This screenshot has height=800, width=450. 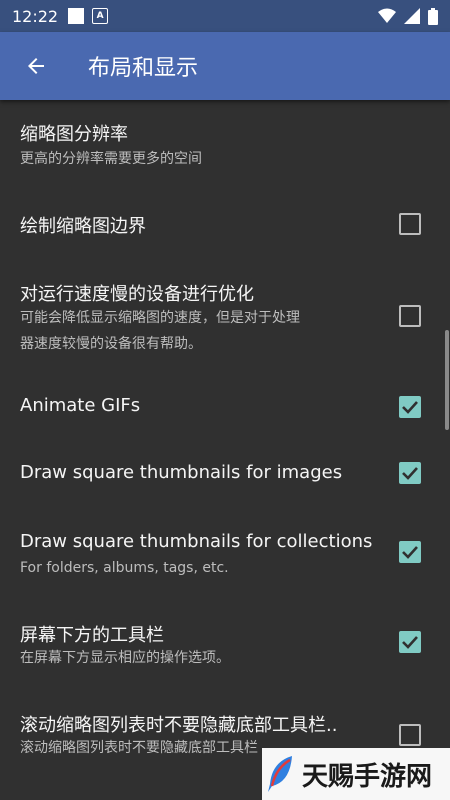 I want to click on setting-title: 对运行速度慢的设备进行优化, so click(x=137, y=294).